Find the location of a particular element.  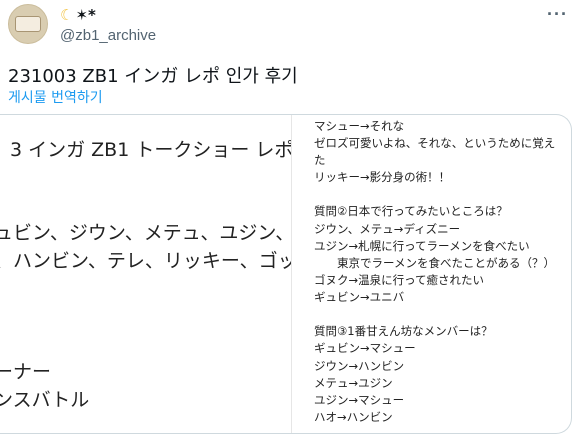

author-name-row: ☾ ✶* is located at coordinates (78, 15).